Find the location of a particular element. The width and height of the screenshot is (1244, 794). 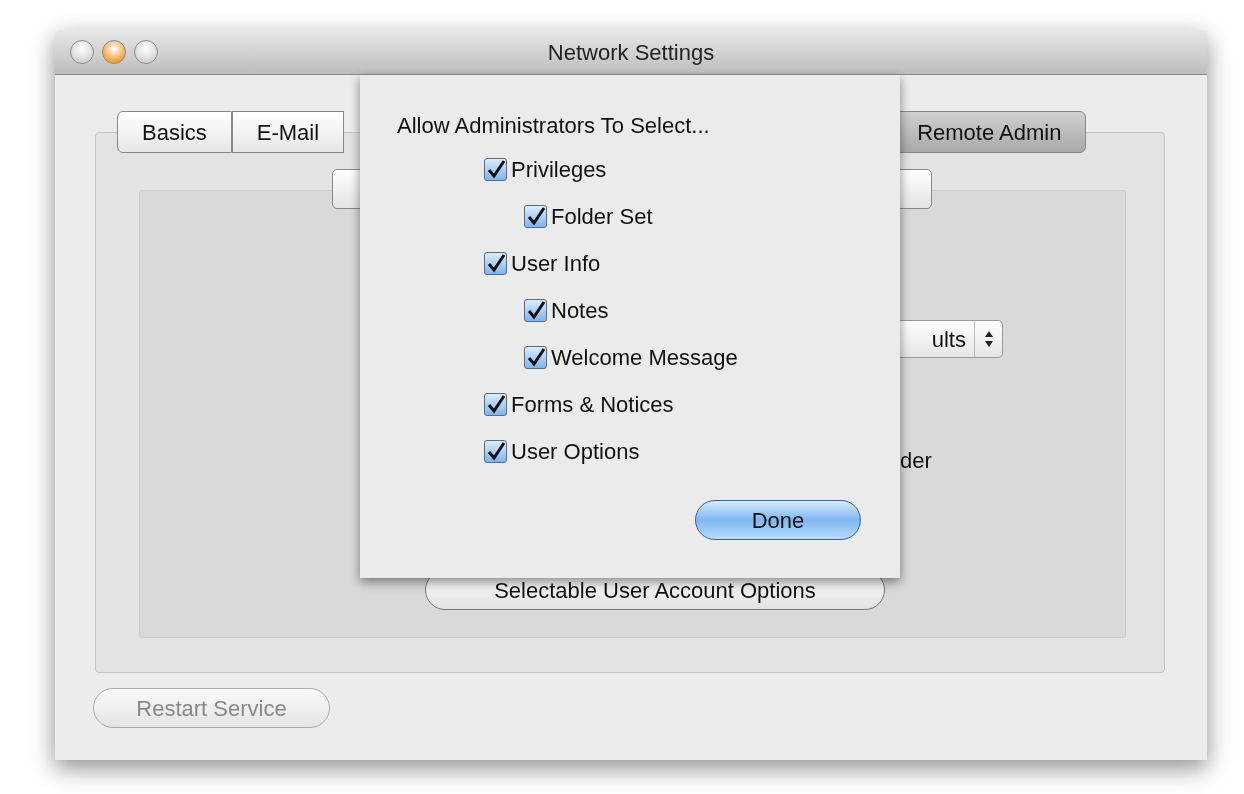

zoom-button is located at coordinates (146, 52).